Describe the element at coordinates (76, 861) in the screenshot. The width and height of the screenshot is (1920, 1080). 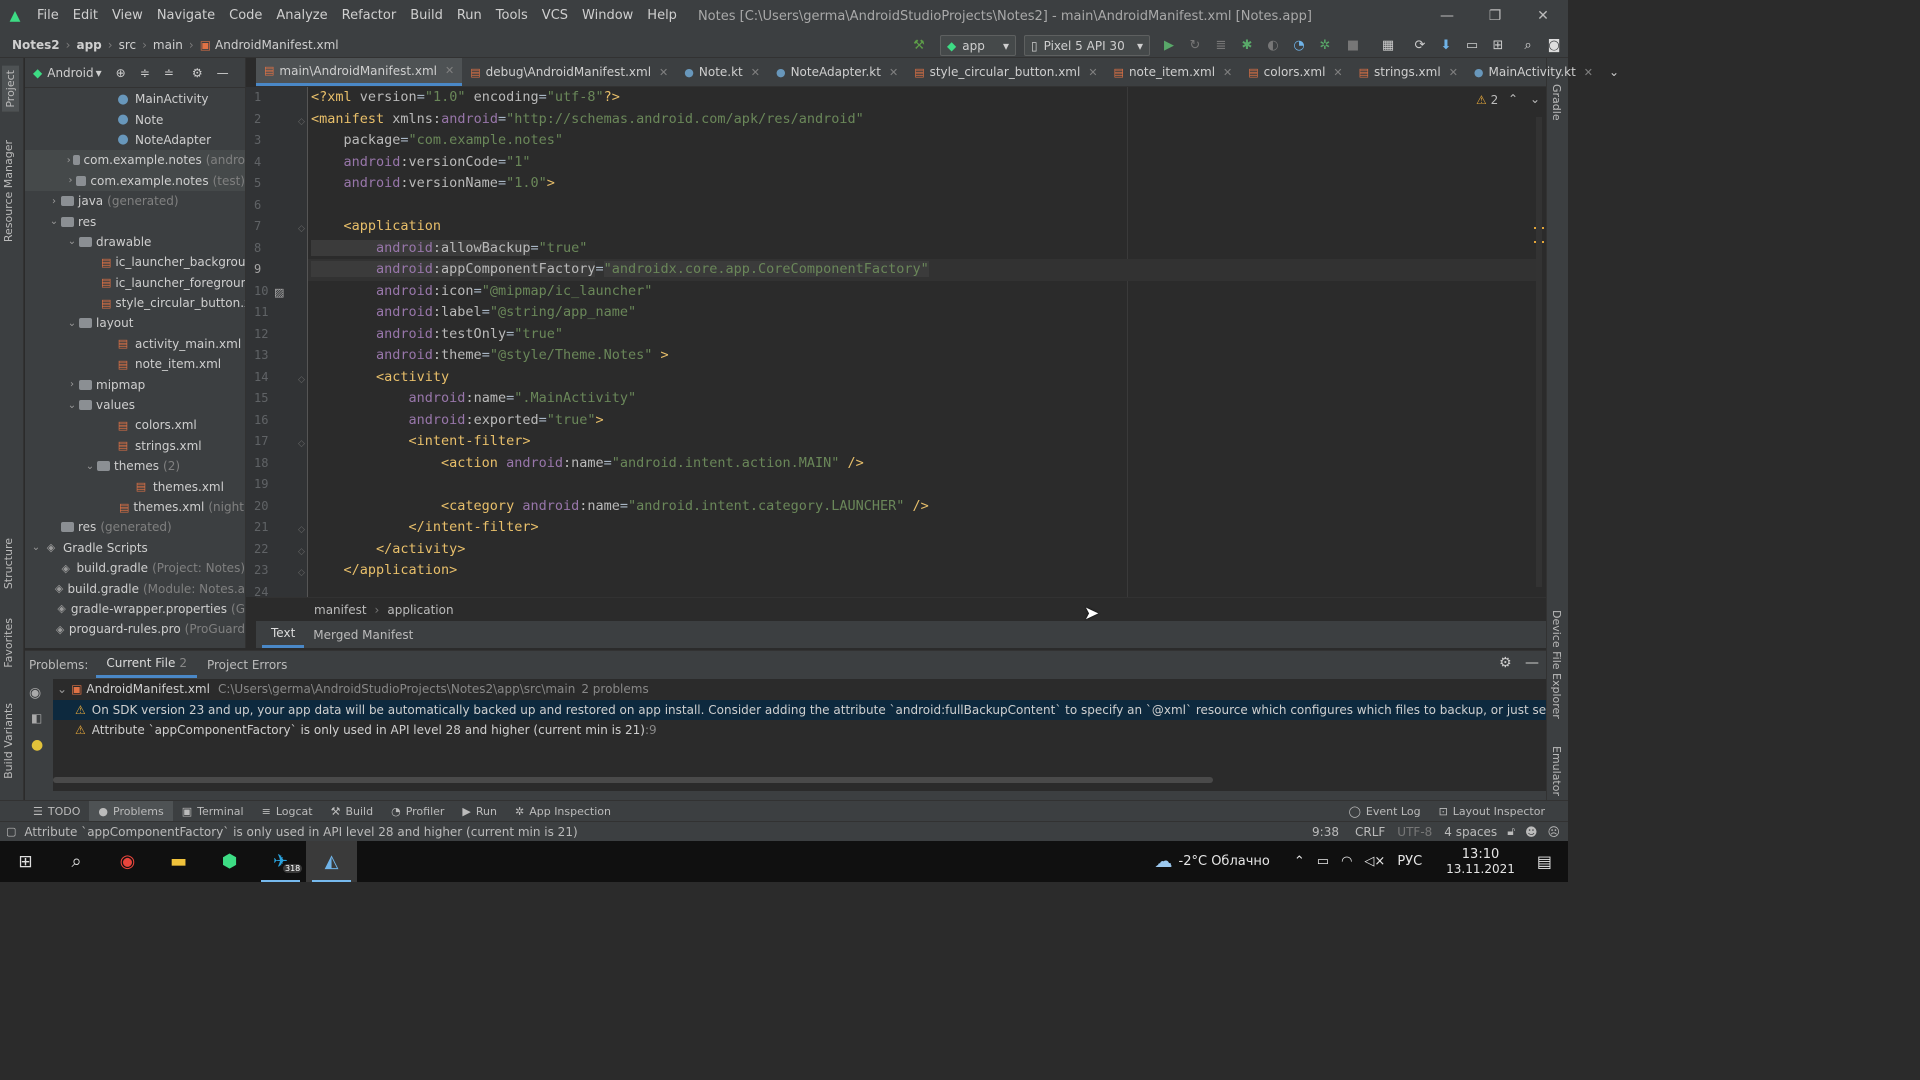
I see `search-icon: ⌕` at that location.